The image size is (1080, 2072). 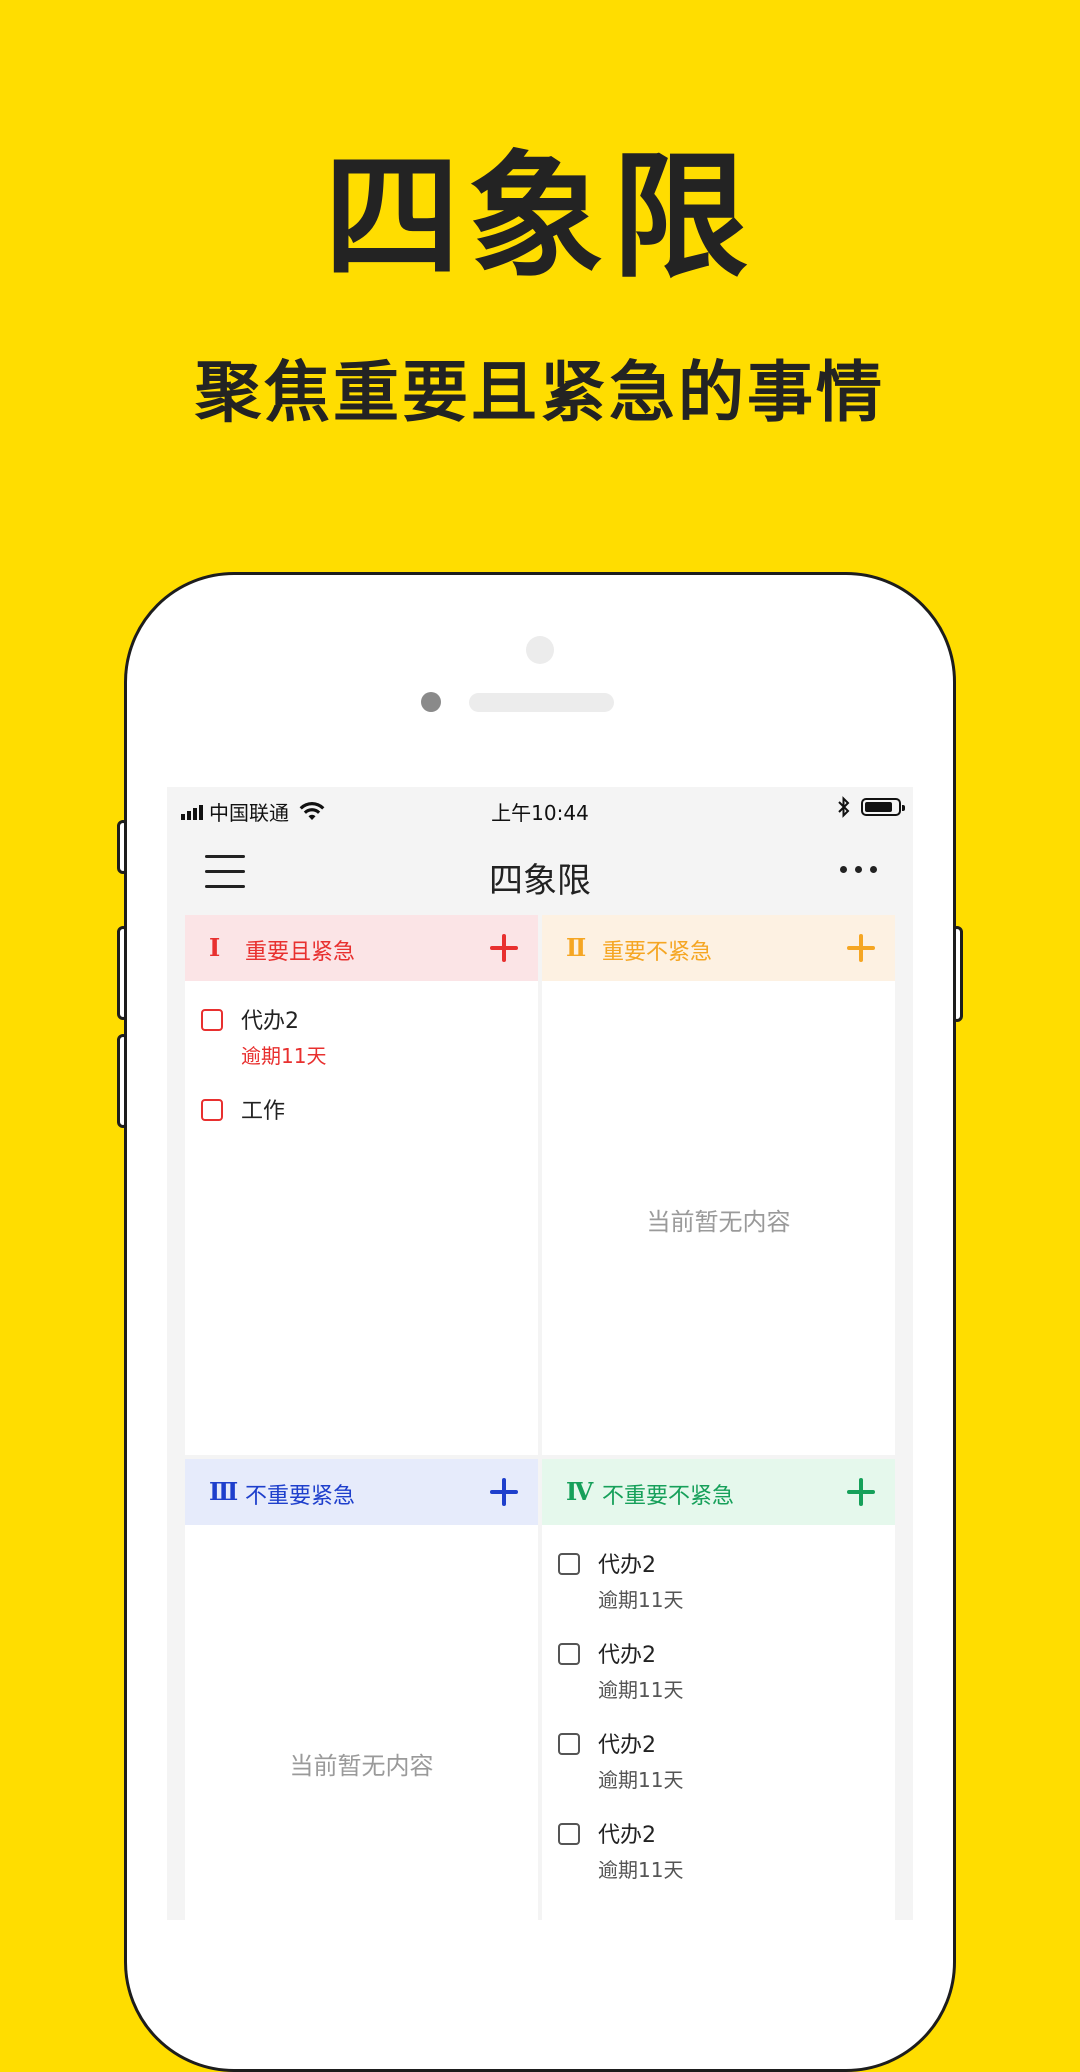 I want to click on more-icon, so click(x=858, y=869).